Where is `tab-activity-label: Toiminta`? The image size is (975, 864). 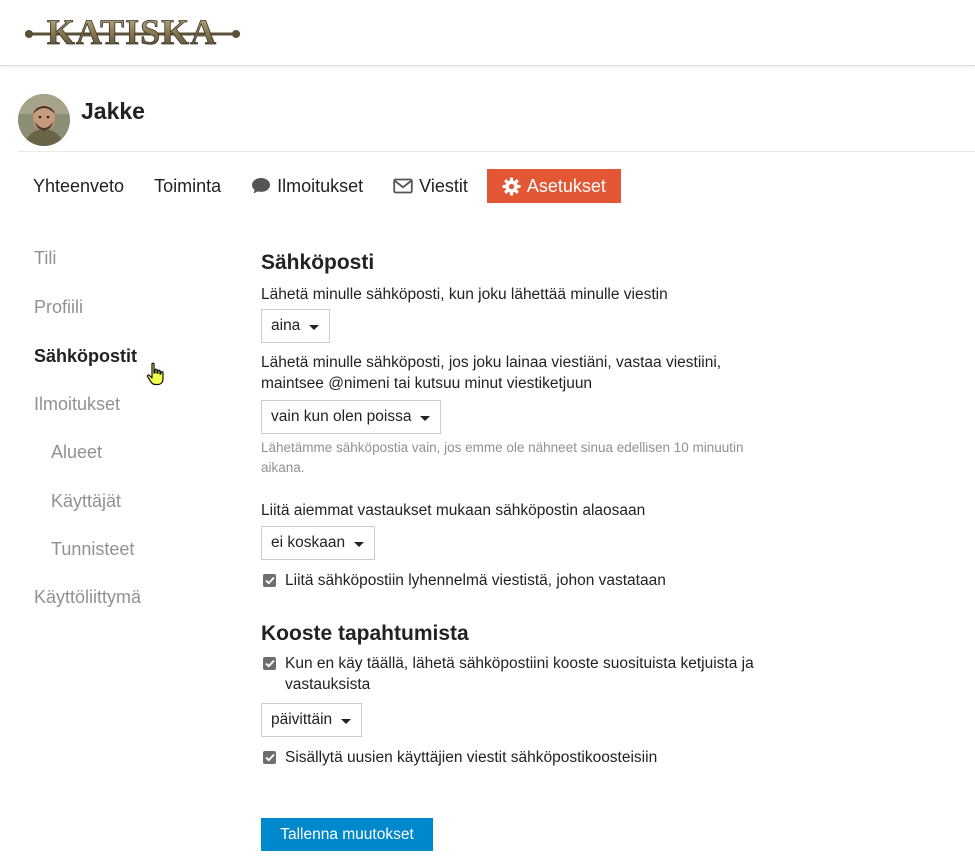
tab-activity-label: Toiminta is located at coordinates (188, 185).